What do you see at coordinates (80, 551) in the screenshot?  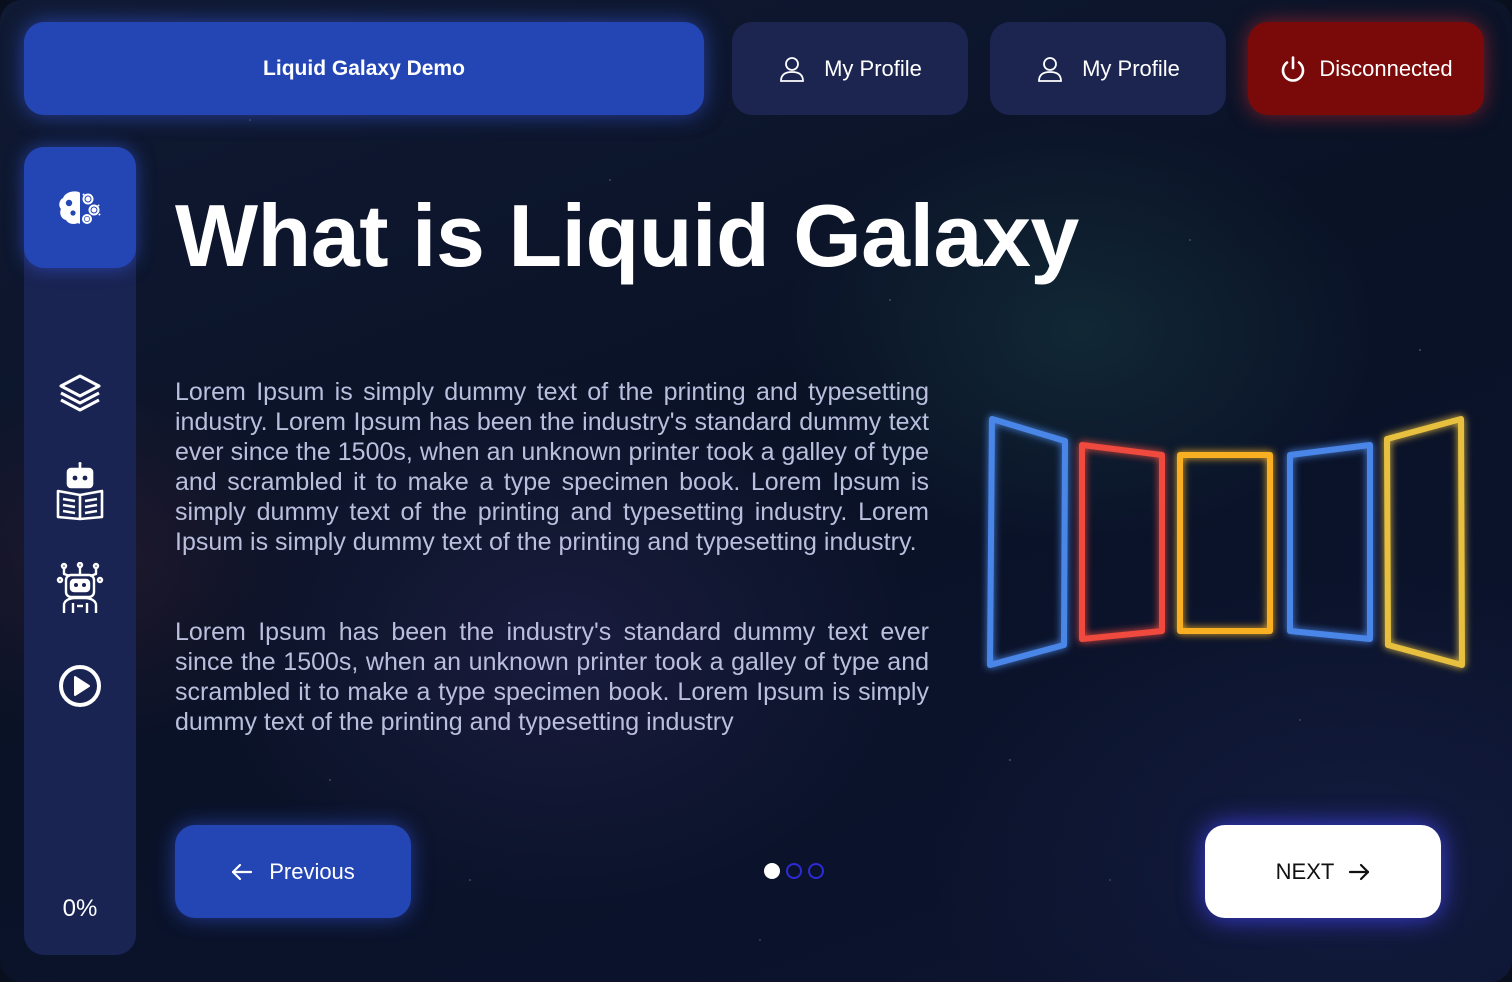 I see `sidebar: 0%` at bounding box center [80, 551].